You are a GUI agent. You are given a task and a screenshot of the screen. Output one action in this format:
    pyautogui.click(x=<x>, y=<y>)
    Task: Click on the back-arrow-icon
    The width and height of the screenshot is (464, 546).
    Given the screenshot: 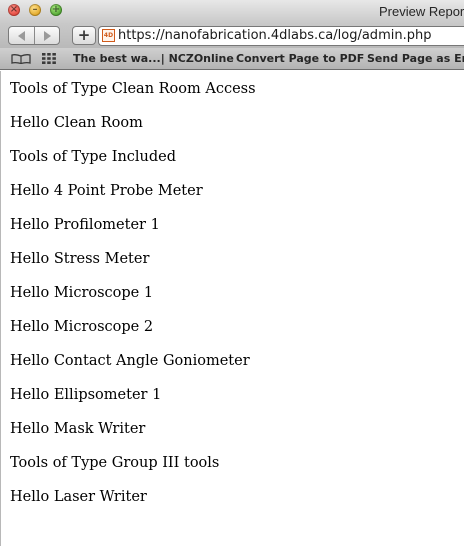 What is the action you would take?
    pyautogui.click(x=21, y=36)
    